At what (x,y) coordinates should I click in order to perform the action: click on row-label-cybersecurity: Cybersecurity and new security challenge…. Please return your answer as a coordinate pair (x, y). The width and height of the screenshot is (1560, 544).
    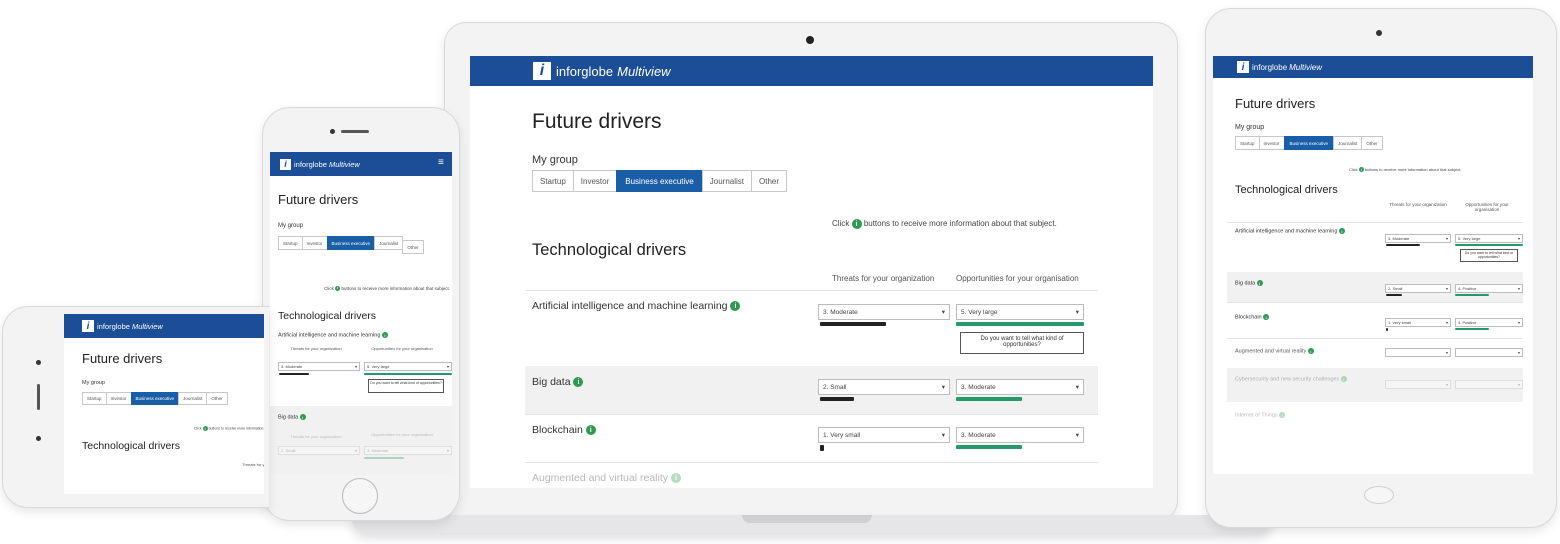
    Looking at the image, I should click on (1310, 379).